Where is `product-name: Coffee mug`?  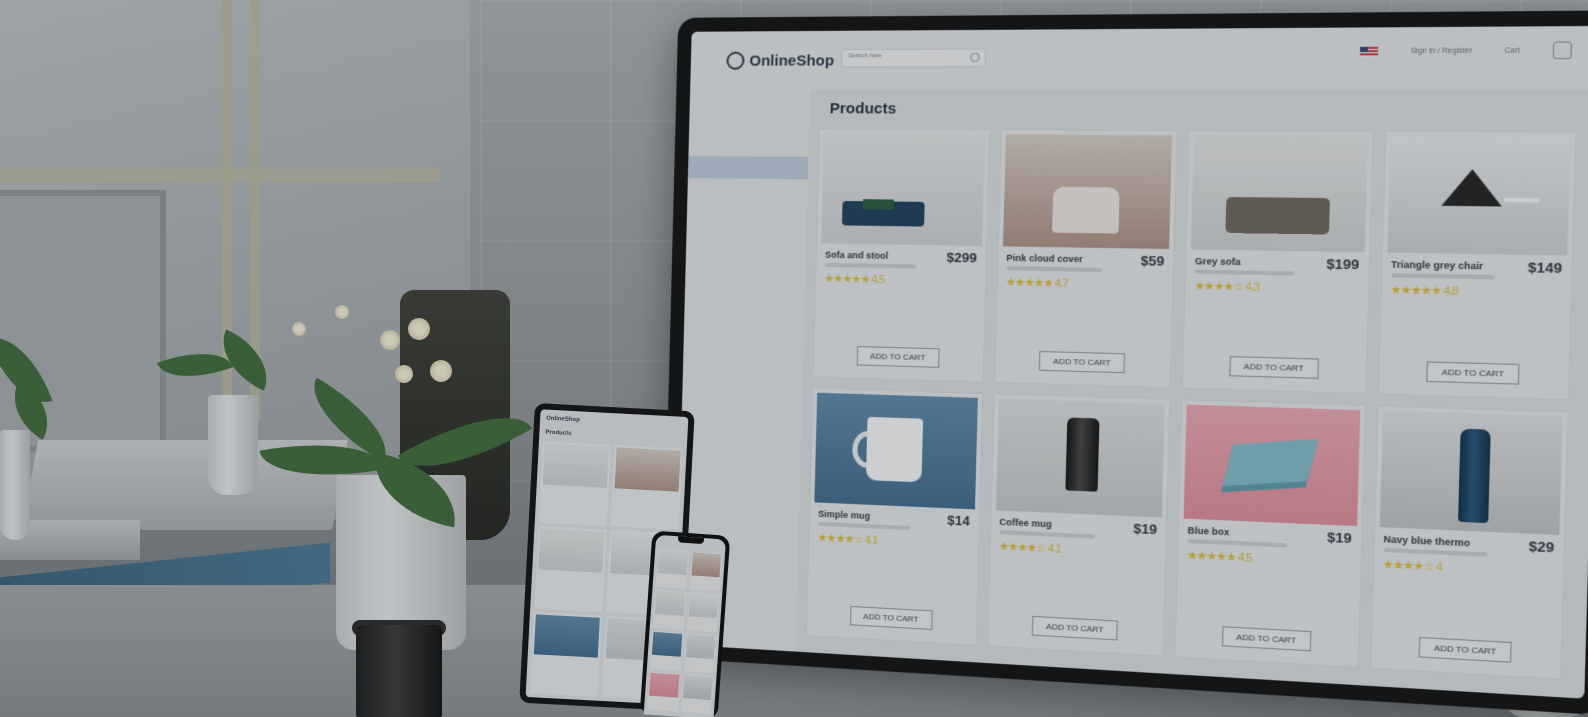 product-name: Coffee mug is located at coordinates (1025, 523).